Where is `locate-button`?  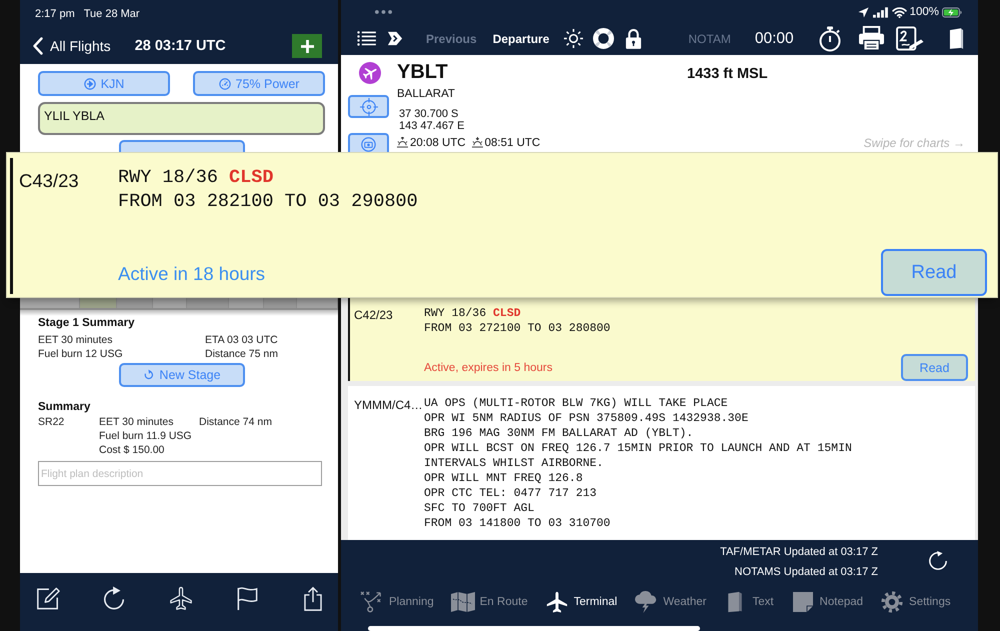 locate-button is located at coordinates (368, 106).